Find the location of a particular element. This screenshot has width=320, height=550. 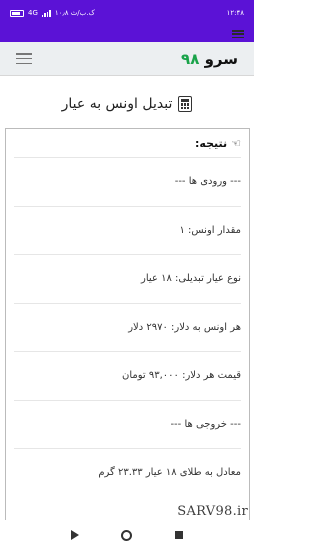

result-heading-text: نتیجه: is located at coordinates (211, 143).